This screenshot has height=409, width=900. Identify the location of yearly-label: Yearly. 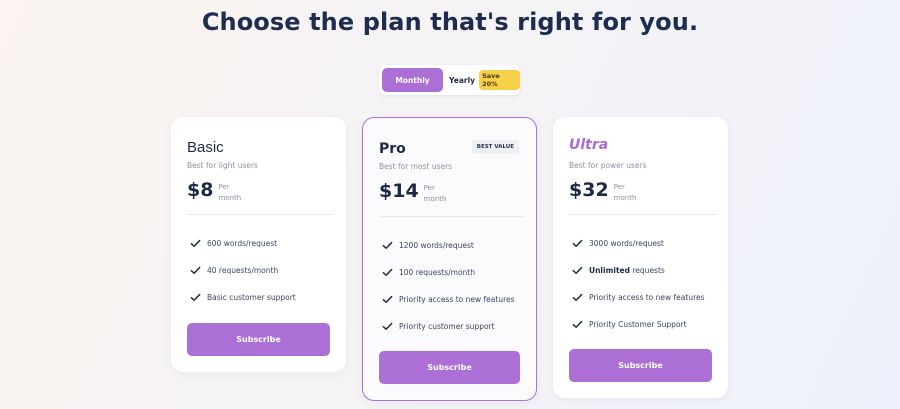
(462, 80).